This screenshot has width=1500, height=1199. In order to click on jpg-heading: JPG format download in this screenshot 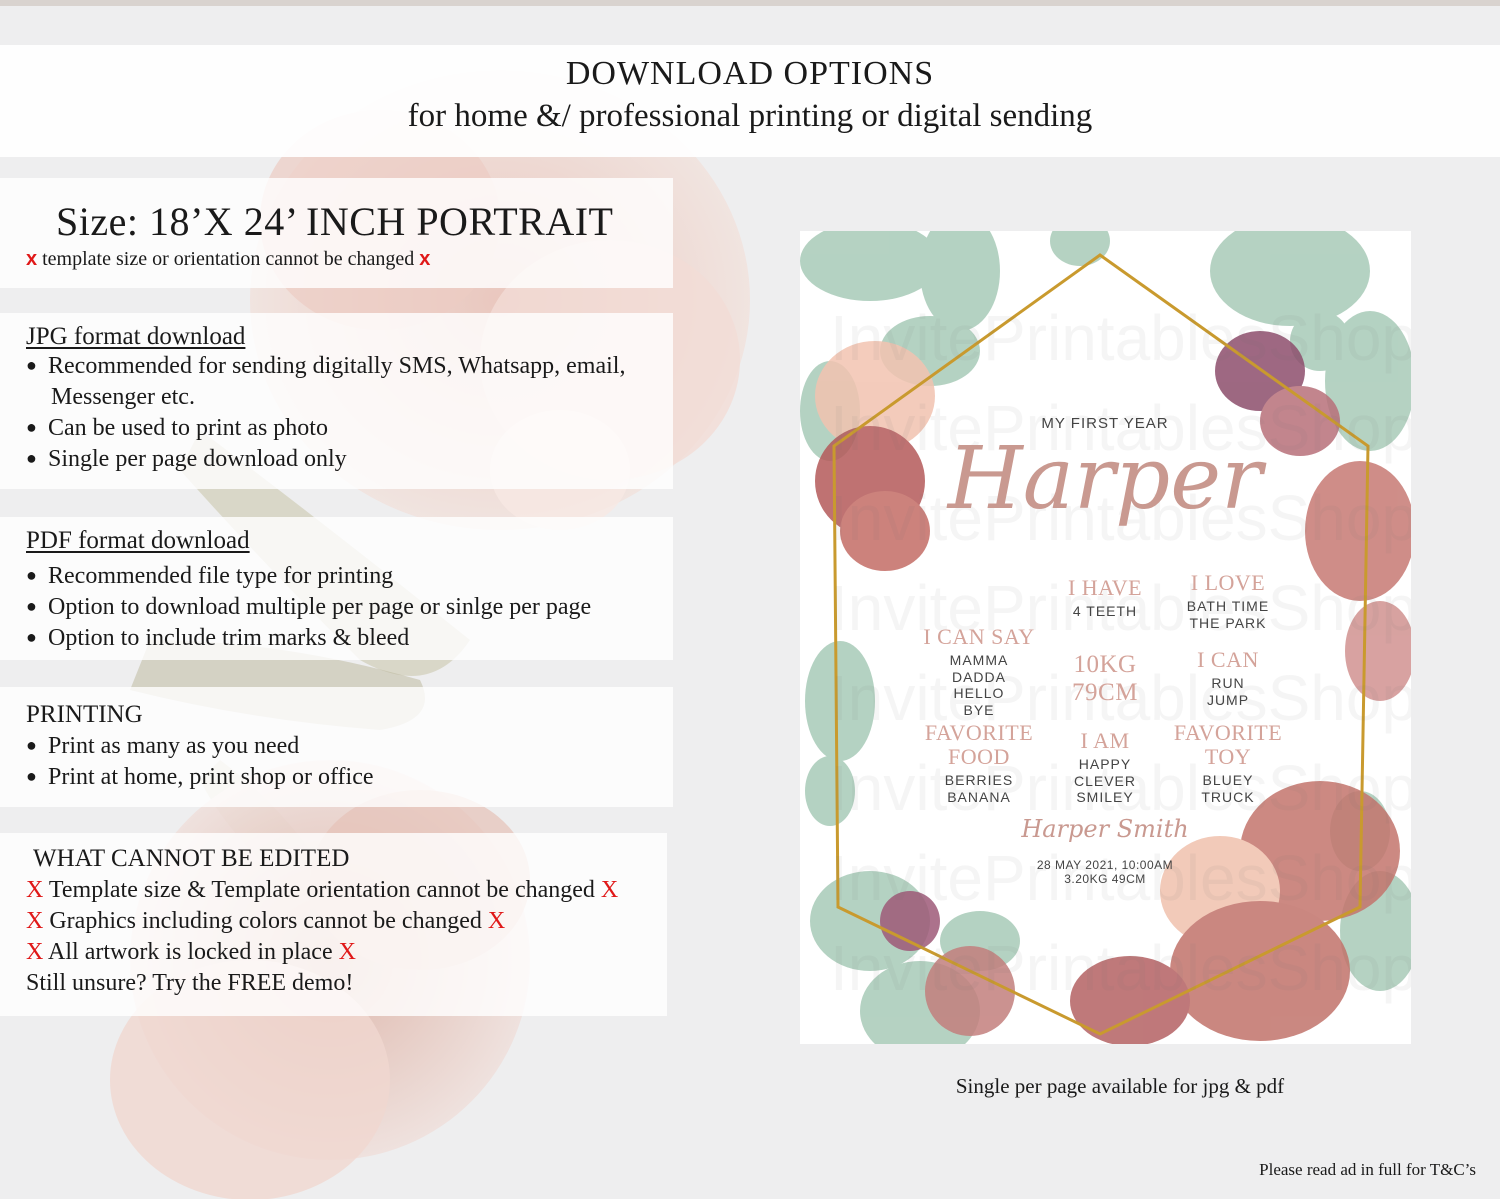, I will do `click(136, 336)`.